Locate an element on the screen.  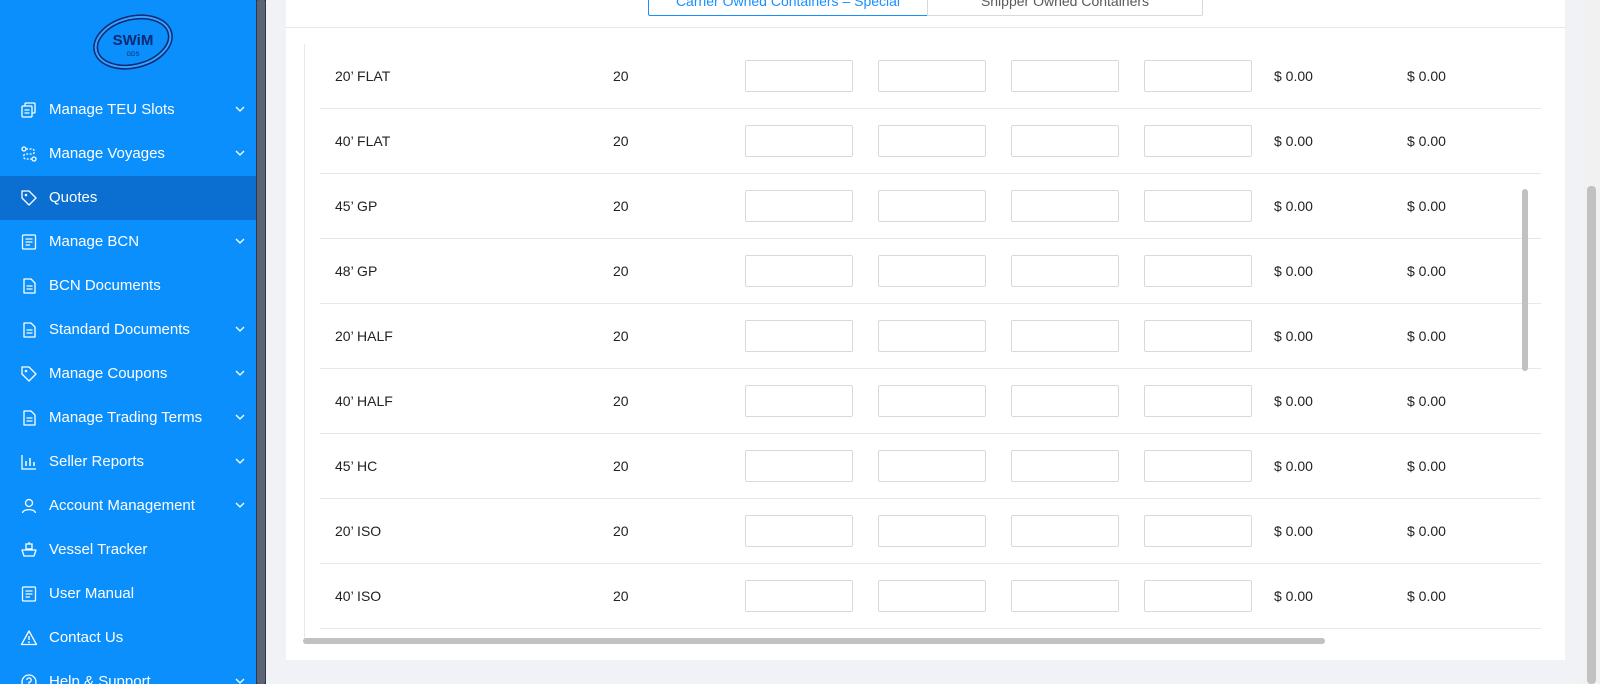
sidebar-item-manage-voyages: Manage Voyages is located at coordinates (128, 154).